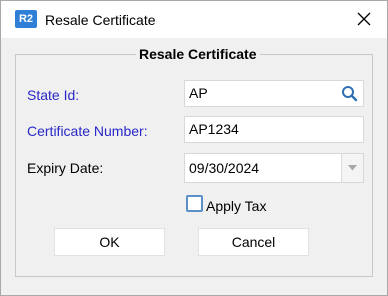  I want to click on window-title: Resale Certificate, so click(100, 20).